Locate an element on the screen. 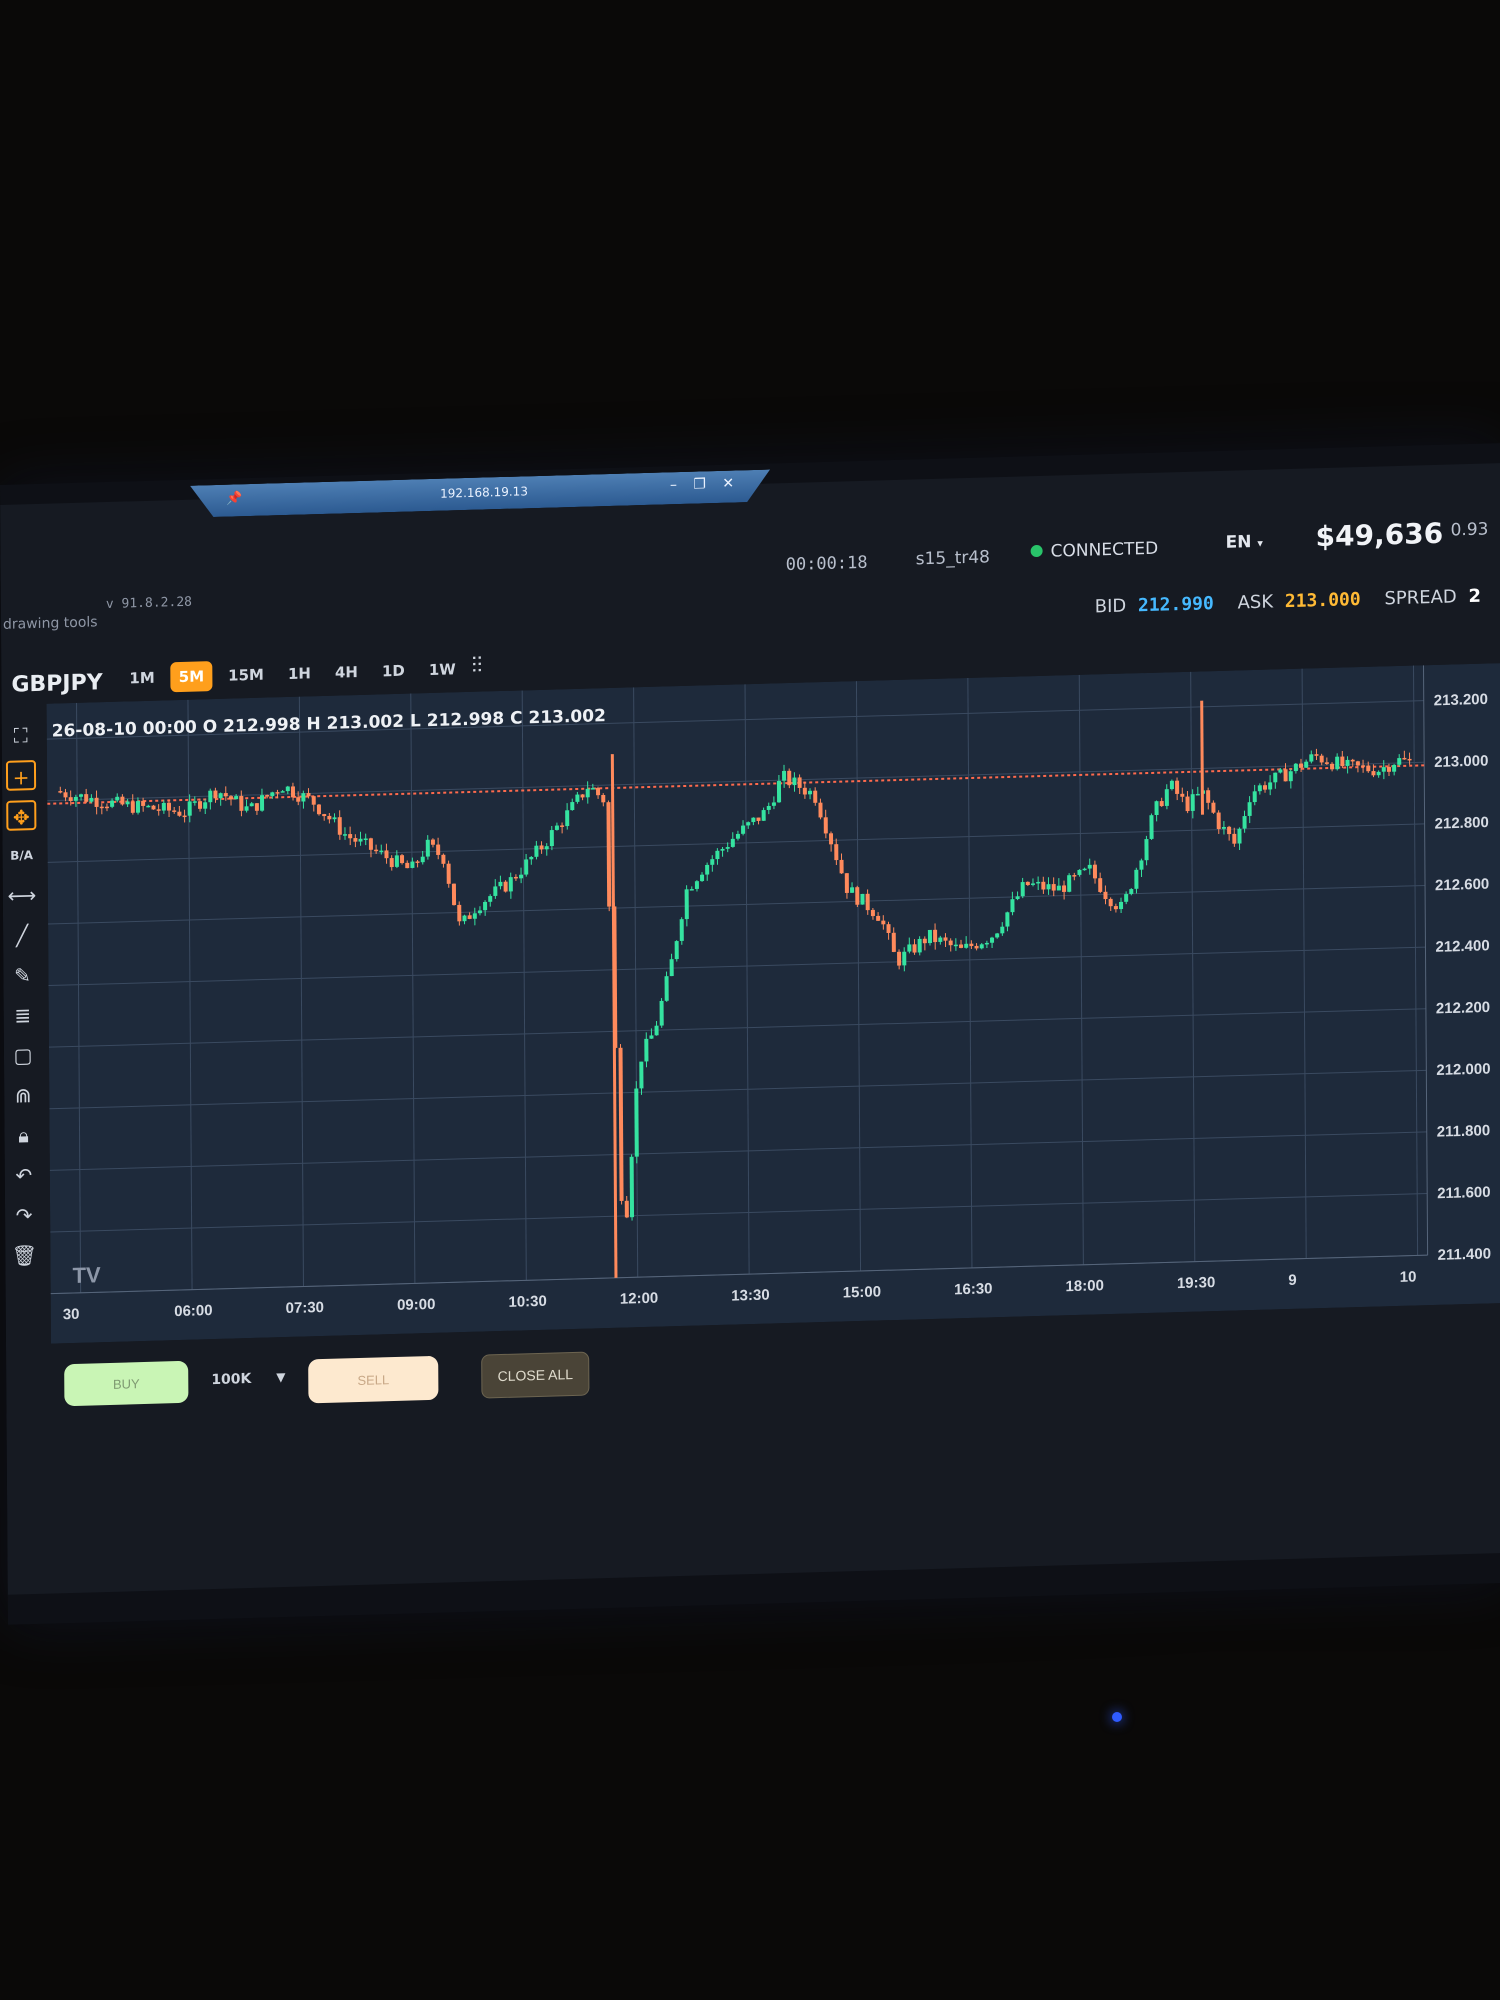 The image size is (1500, 2000). quantity-selector: 100K is located at coordinates (231, 1379).